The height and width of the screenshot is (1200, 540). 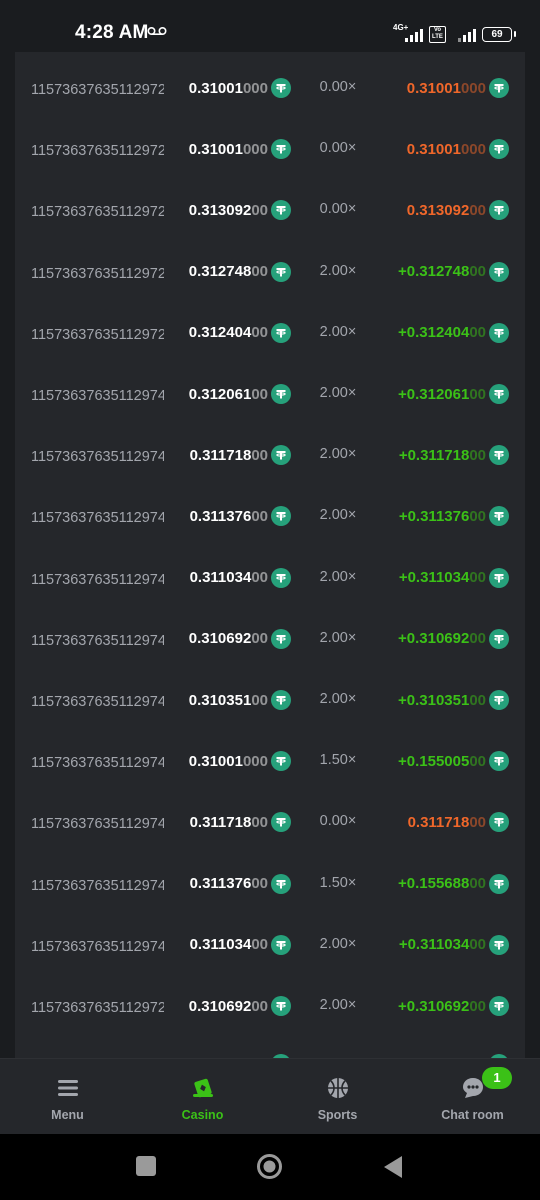 I want to click on bet-payout-value: +0.311376, so click(x=434, y=516).